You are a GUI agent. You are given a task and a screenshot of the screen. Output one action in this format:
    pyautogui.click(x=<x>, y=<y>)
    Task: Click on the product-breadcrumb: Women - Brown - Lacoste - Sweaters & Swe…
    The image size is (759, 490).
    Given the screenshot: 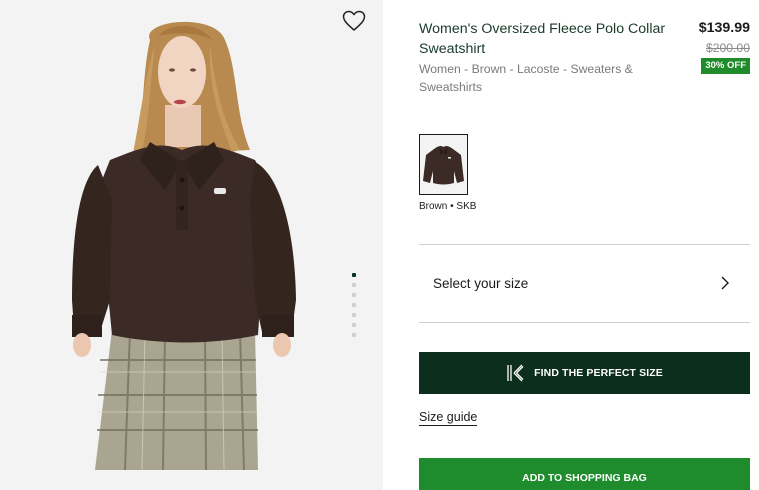 What is the action you would take?
    pyautogui.click(x=526, y=78)
    